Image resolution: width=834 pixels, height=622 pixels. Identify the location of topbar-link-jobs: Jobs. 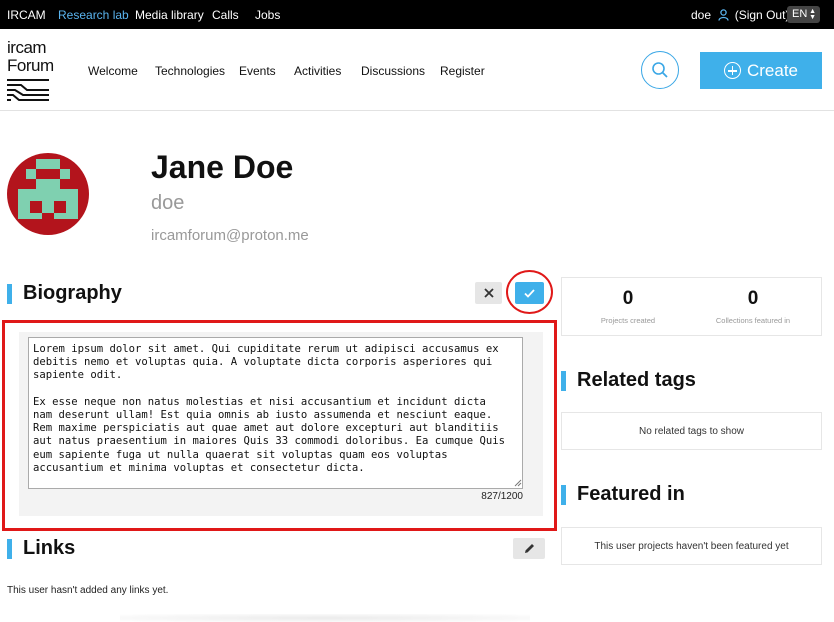
(267, 15).